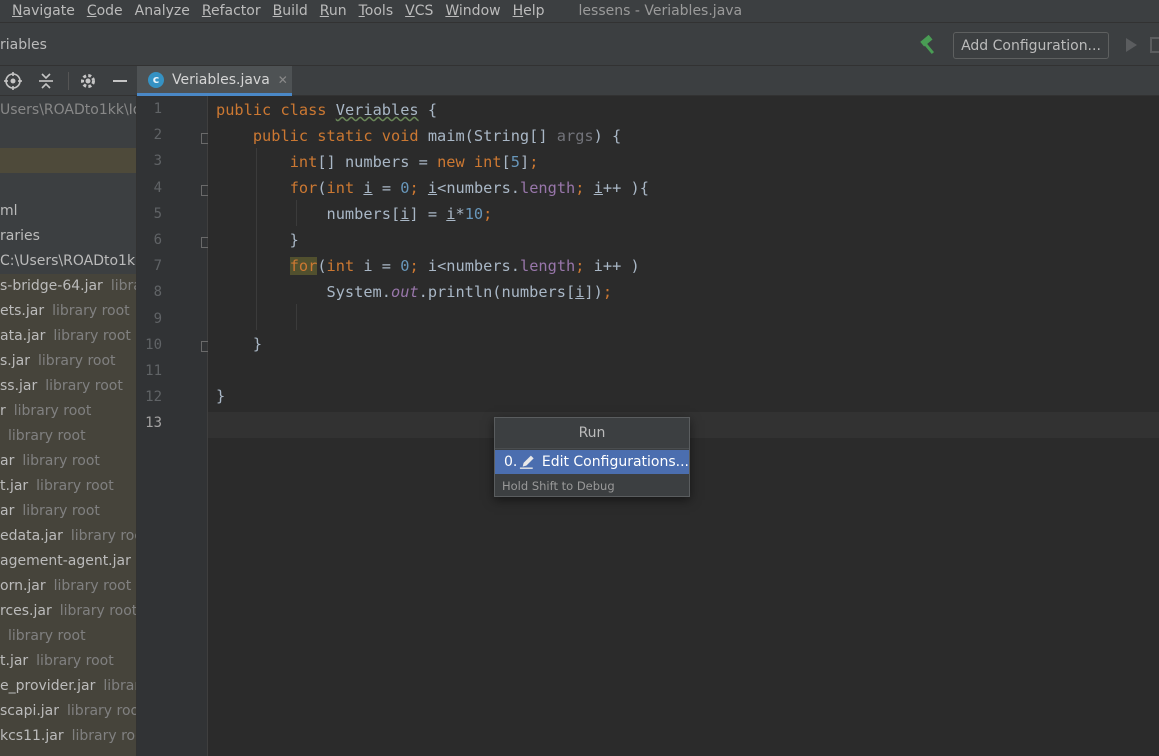 This screenshot has height=756, width=1159. What do you see at coordinates (414, 162) in the screenshot?
I see `code-line-3: int[] numbers = new int[5];` at bounding box center [414, 162].